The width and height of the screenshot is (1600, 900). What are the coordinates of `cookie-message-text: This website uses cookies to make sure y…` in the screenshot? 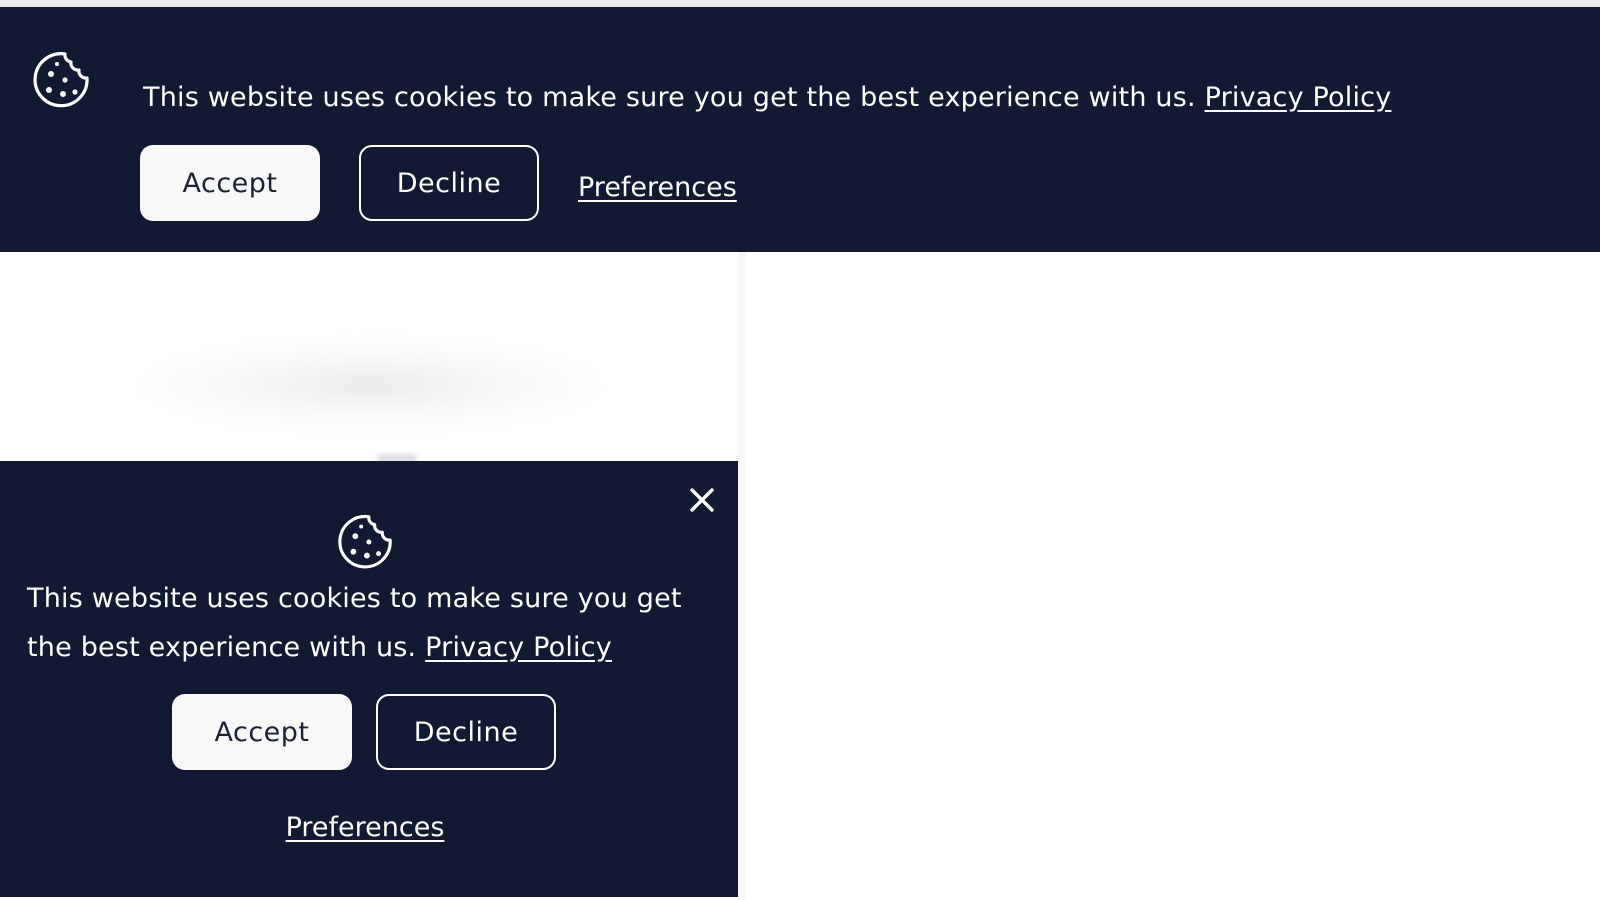 It's located at (669, 97).